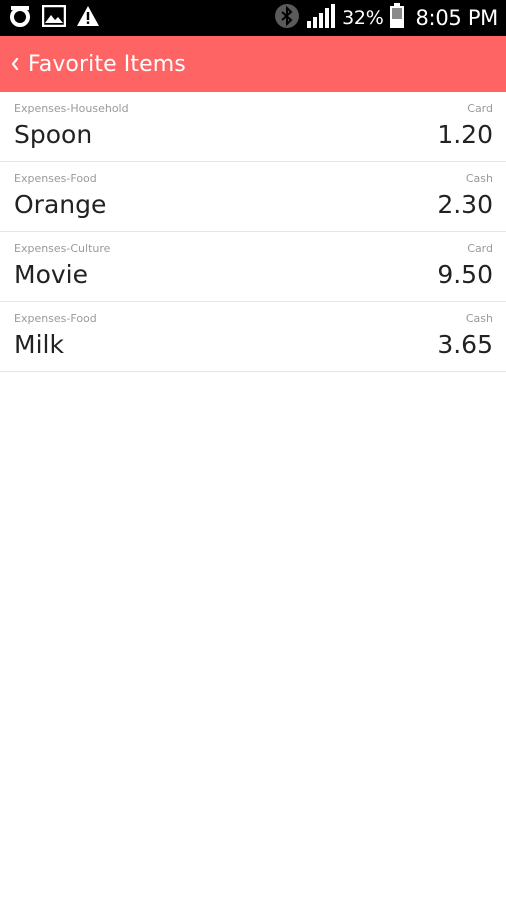 This screenshot has width=506, height=900. I want to click on warning-icon, so click(88, 18).